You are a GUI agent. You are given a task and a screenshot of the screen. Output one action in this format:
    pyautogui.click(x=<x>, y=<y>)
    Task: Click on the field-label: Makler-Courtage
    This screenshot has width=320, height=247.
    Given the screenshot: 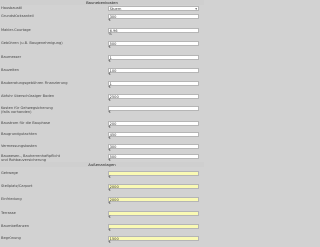 What is the action you would take?
    pyautogui.click(x=16, y=30)
    